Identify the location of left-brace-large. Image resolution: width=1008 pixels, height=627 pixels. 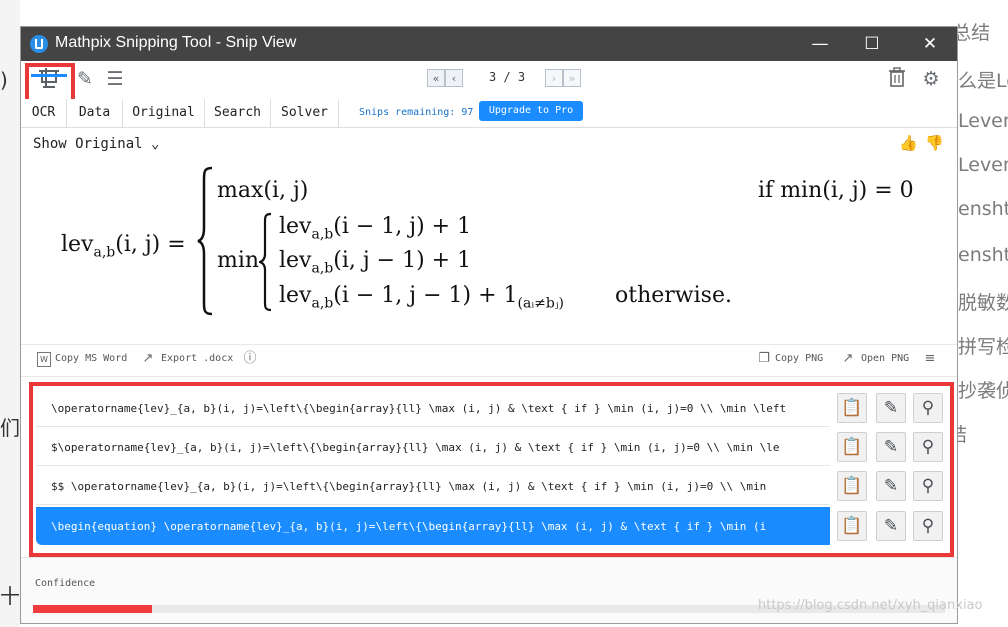
(205, 241).